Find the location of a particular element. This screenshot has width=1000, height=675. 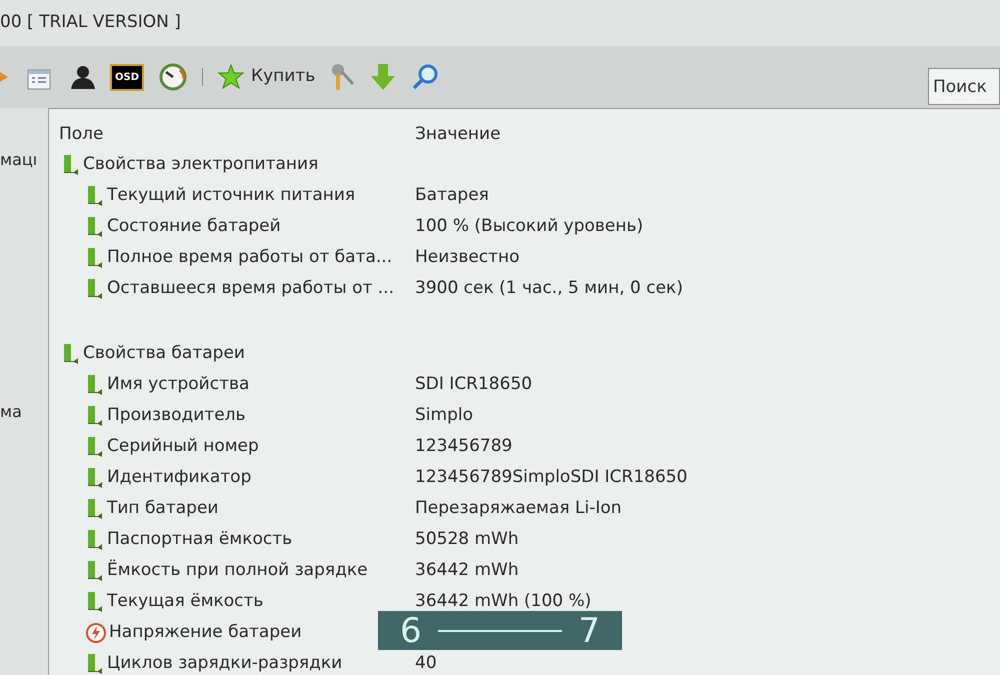

field-value: 100 % (Высокий уровень) is located at coordinates (529, 226).